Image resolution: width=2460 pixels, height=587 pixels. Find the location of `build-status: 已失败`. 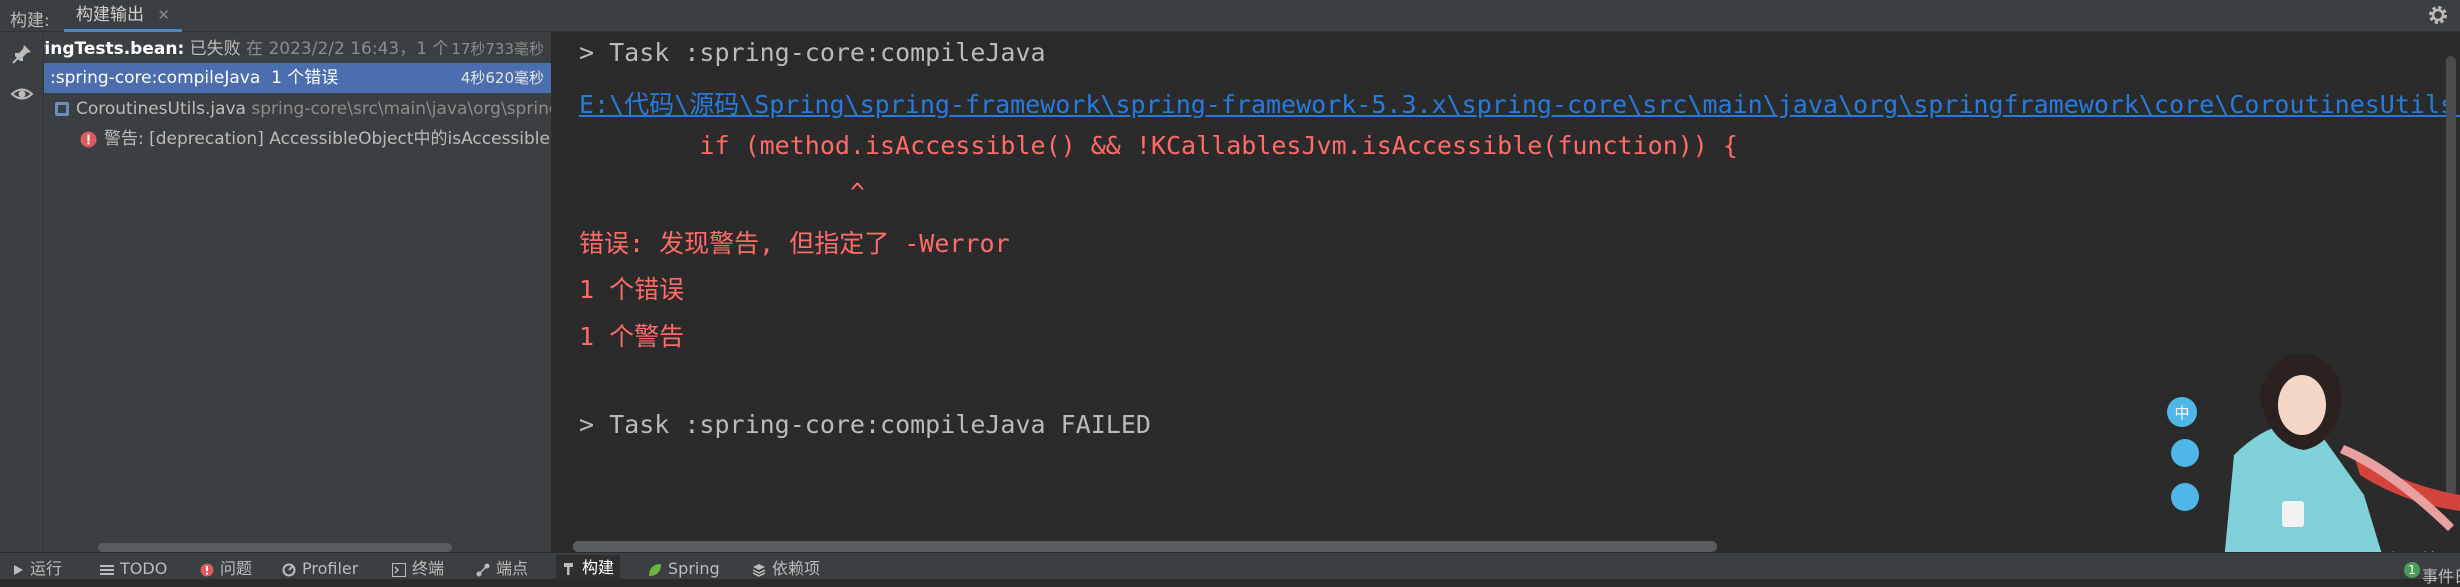

build-status: 已失败 is located at coordinates (212, 49).